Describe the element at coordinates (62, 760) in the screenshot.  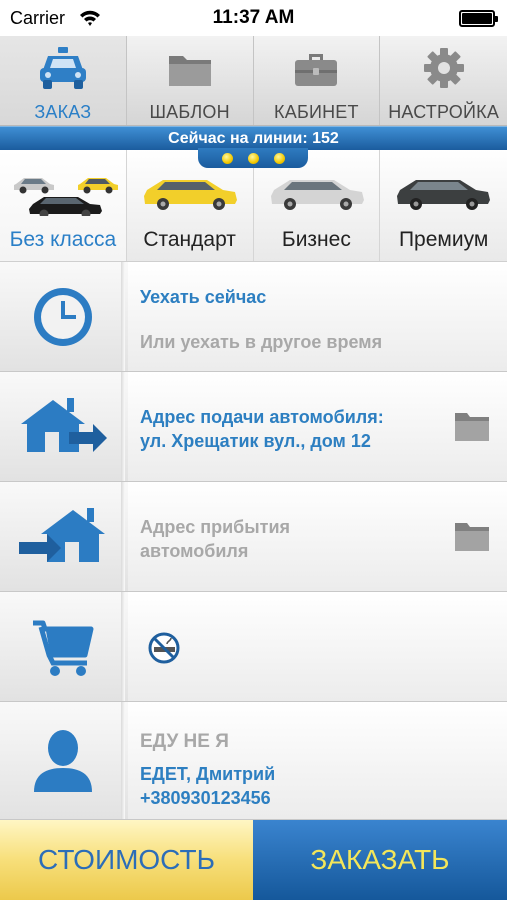
I see `person-icon` at that location.